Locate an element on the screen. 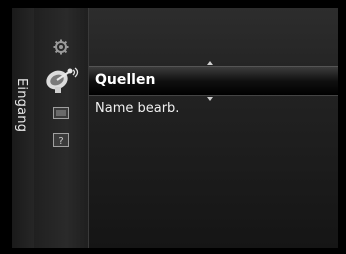 This screenshot has width=346, height=254. category-title: Eingang is located at coordinates (21, 105).